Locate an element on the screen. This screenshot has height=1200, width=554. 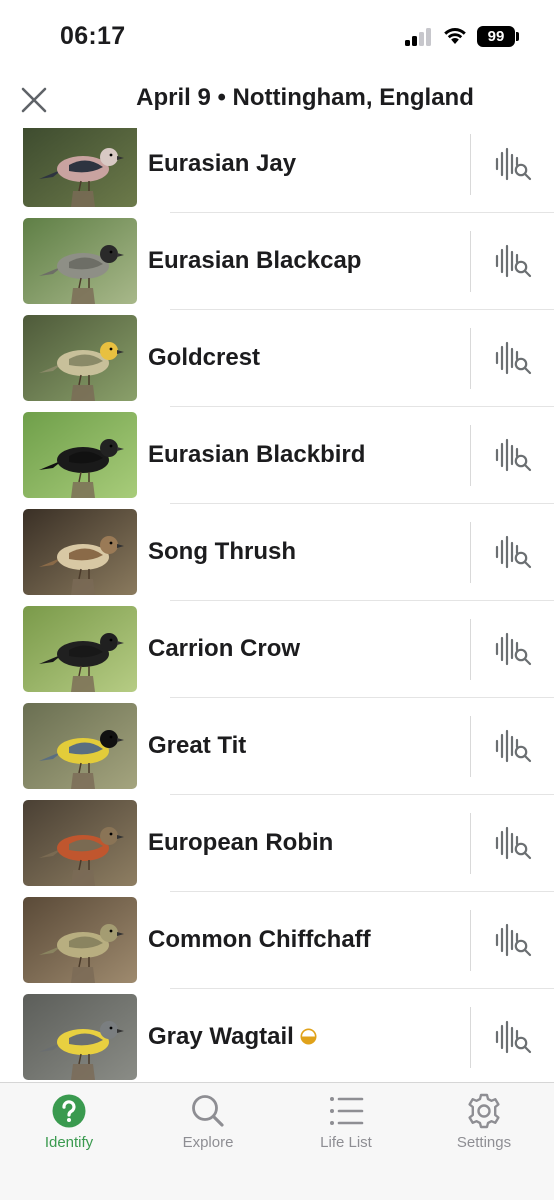
bird-row: Great Tit is located at coordinates (277, 746).